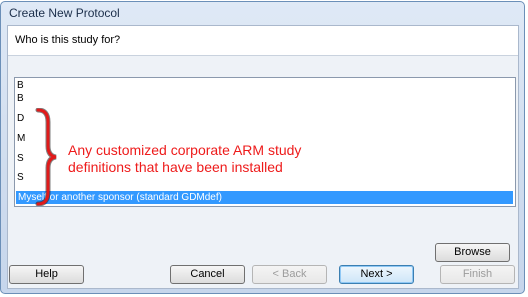 The width and height of the screenshot is (528, 297). What do you see at coordinates (185, 150) in the screenshot?
I see `annotation-line-1: Any customized corporate ARM study` at bounding box center [185, 150].